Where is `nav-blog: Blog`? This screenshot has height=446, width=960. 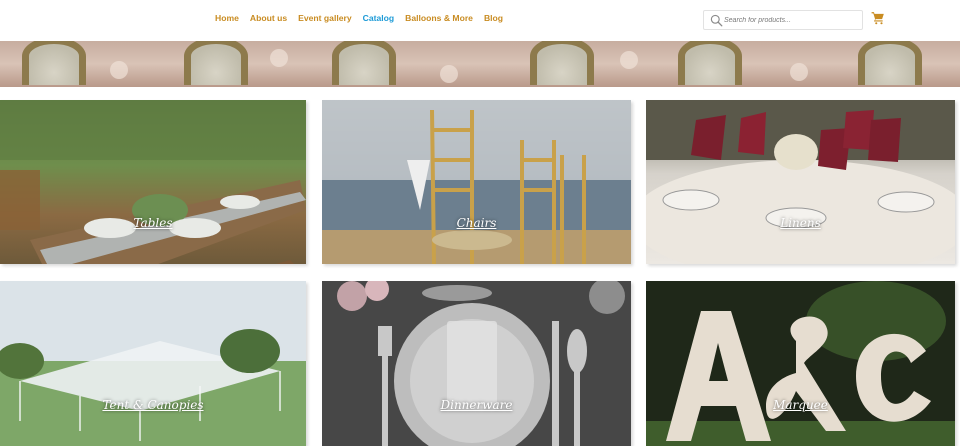
nav-blog: Blog is located at coordinates (493, 18).